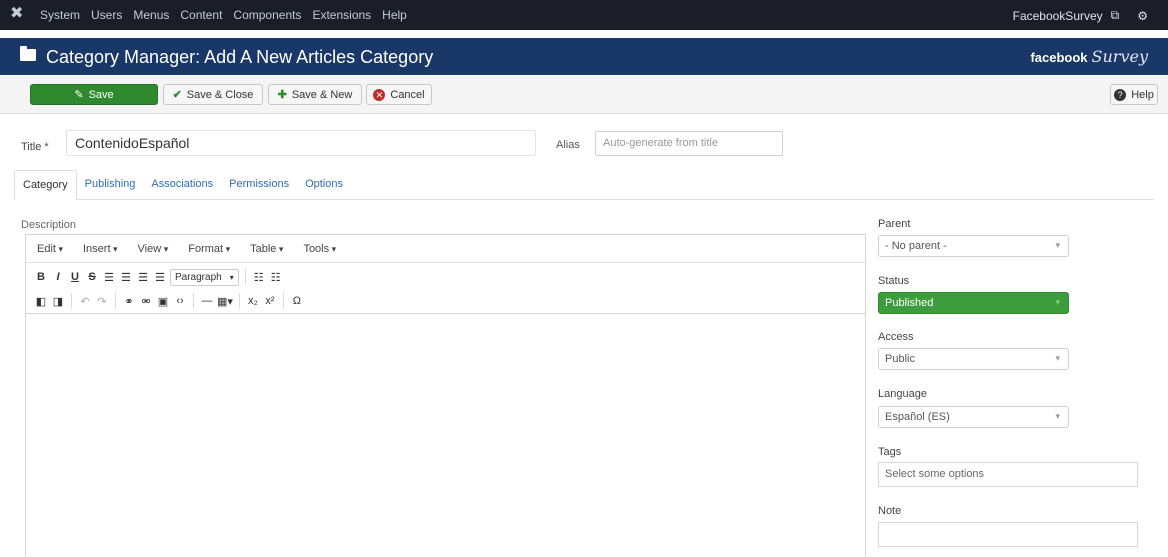 This screenshot has width=1168, height=557. Describe the element at coordinates (1058, 16) in the screenshot. I see `site-link: FacebookSurvey` at that location.